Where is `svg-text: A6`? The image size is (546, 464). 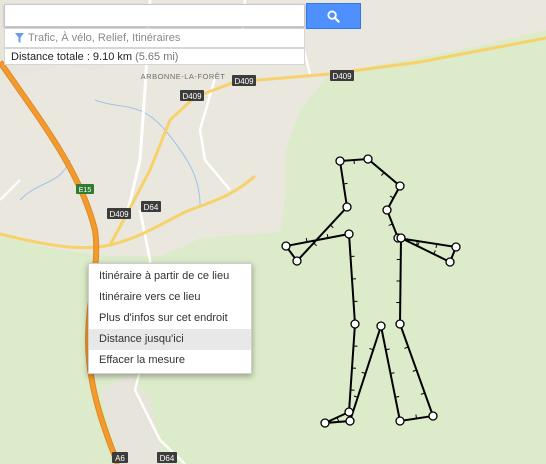
svg-text: A6 is located at coordinates (120, 458).